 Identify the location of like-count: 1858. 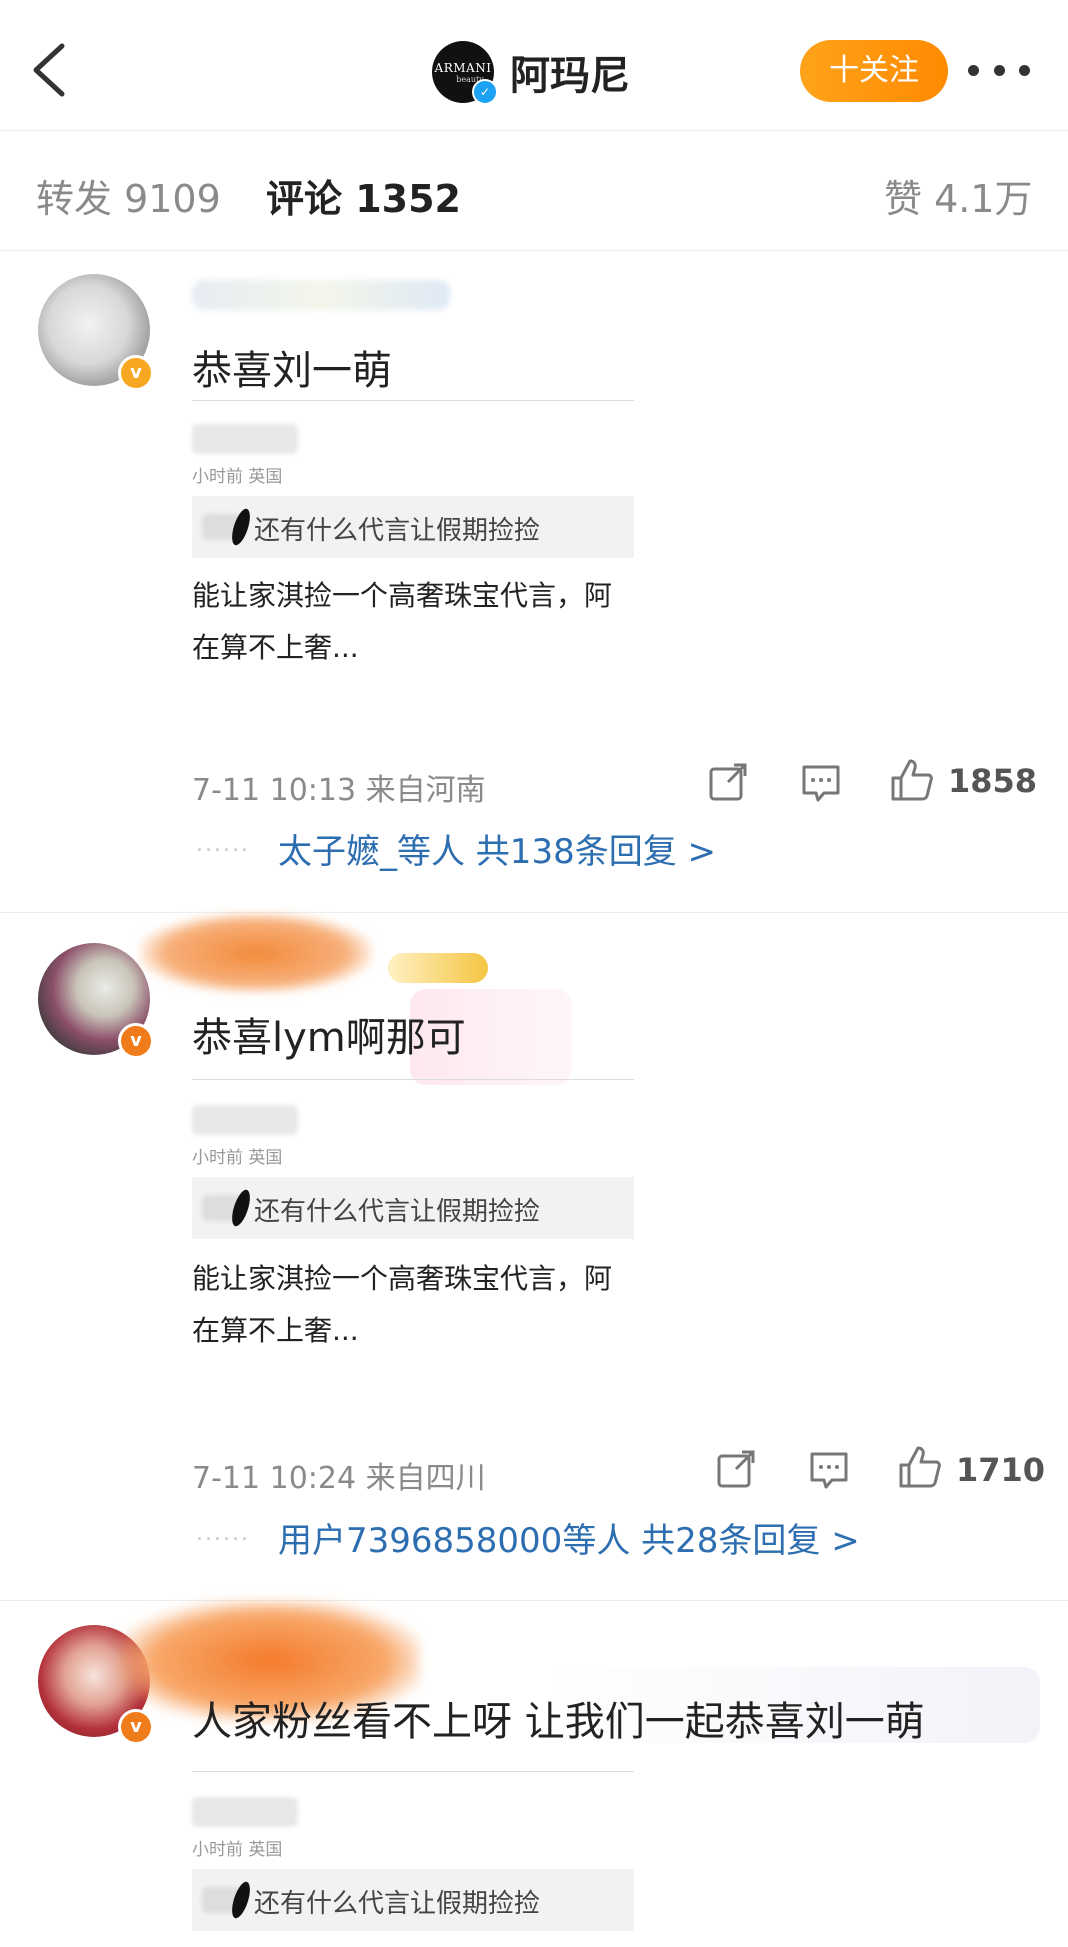
(993, 781).